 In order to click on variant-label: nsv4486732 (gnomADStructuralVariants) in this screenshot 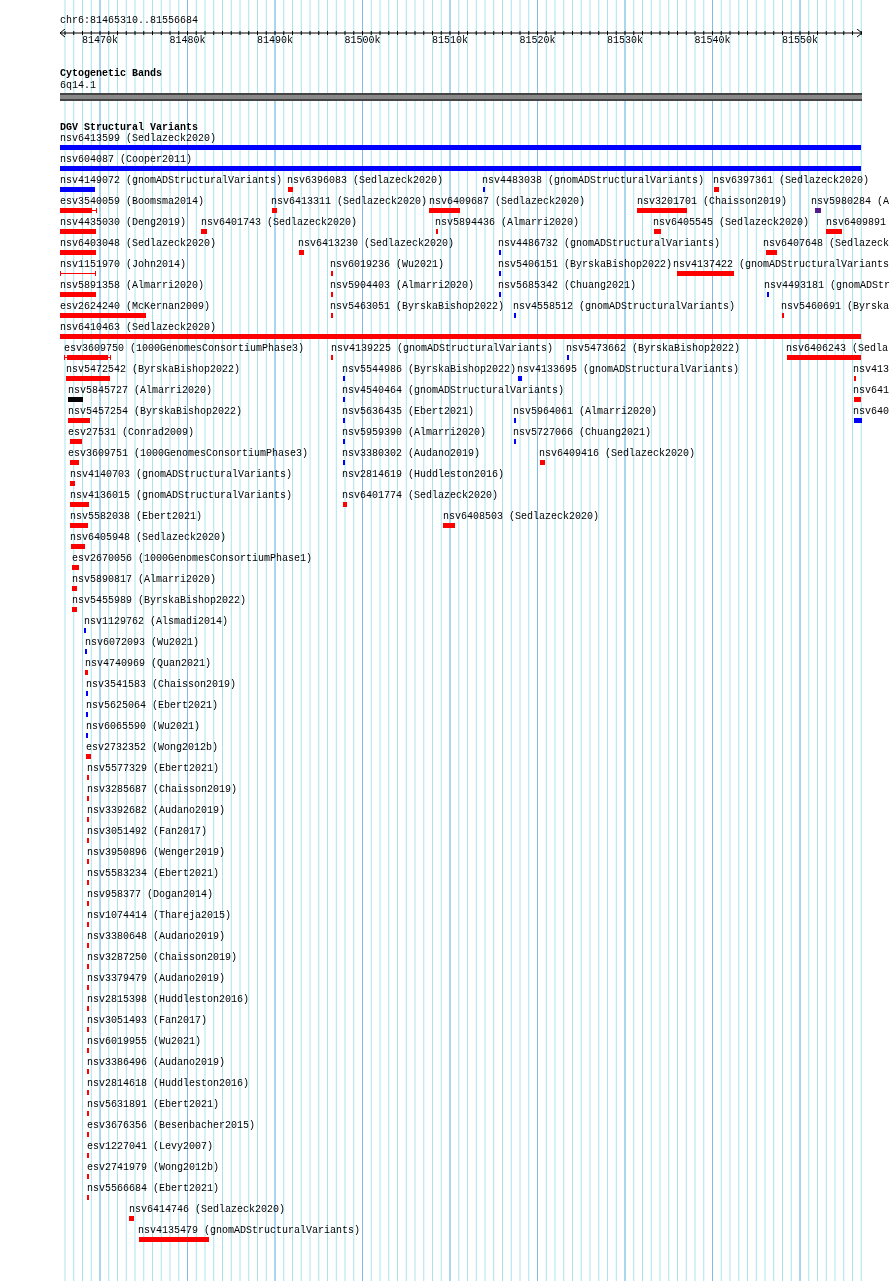, I will do `click(609, 244)`.